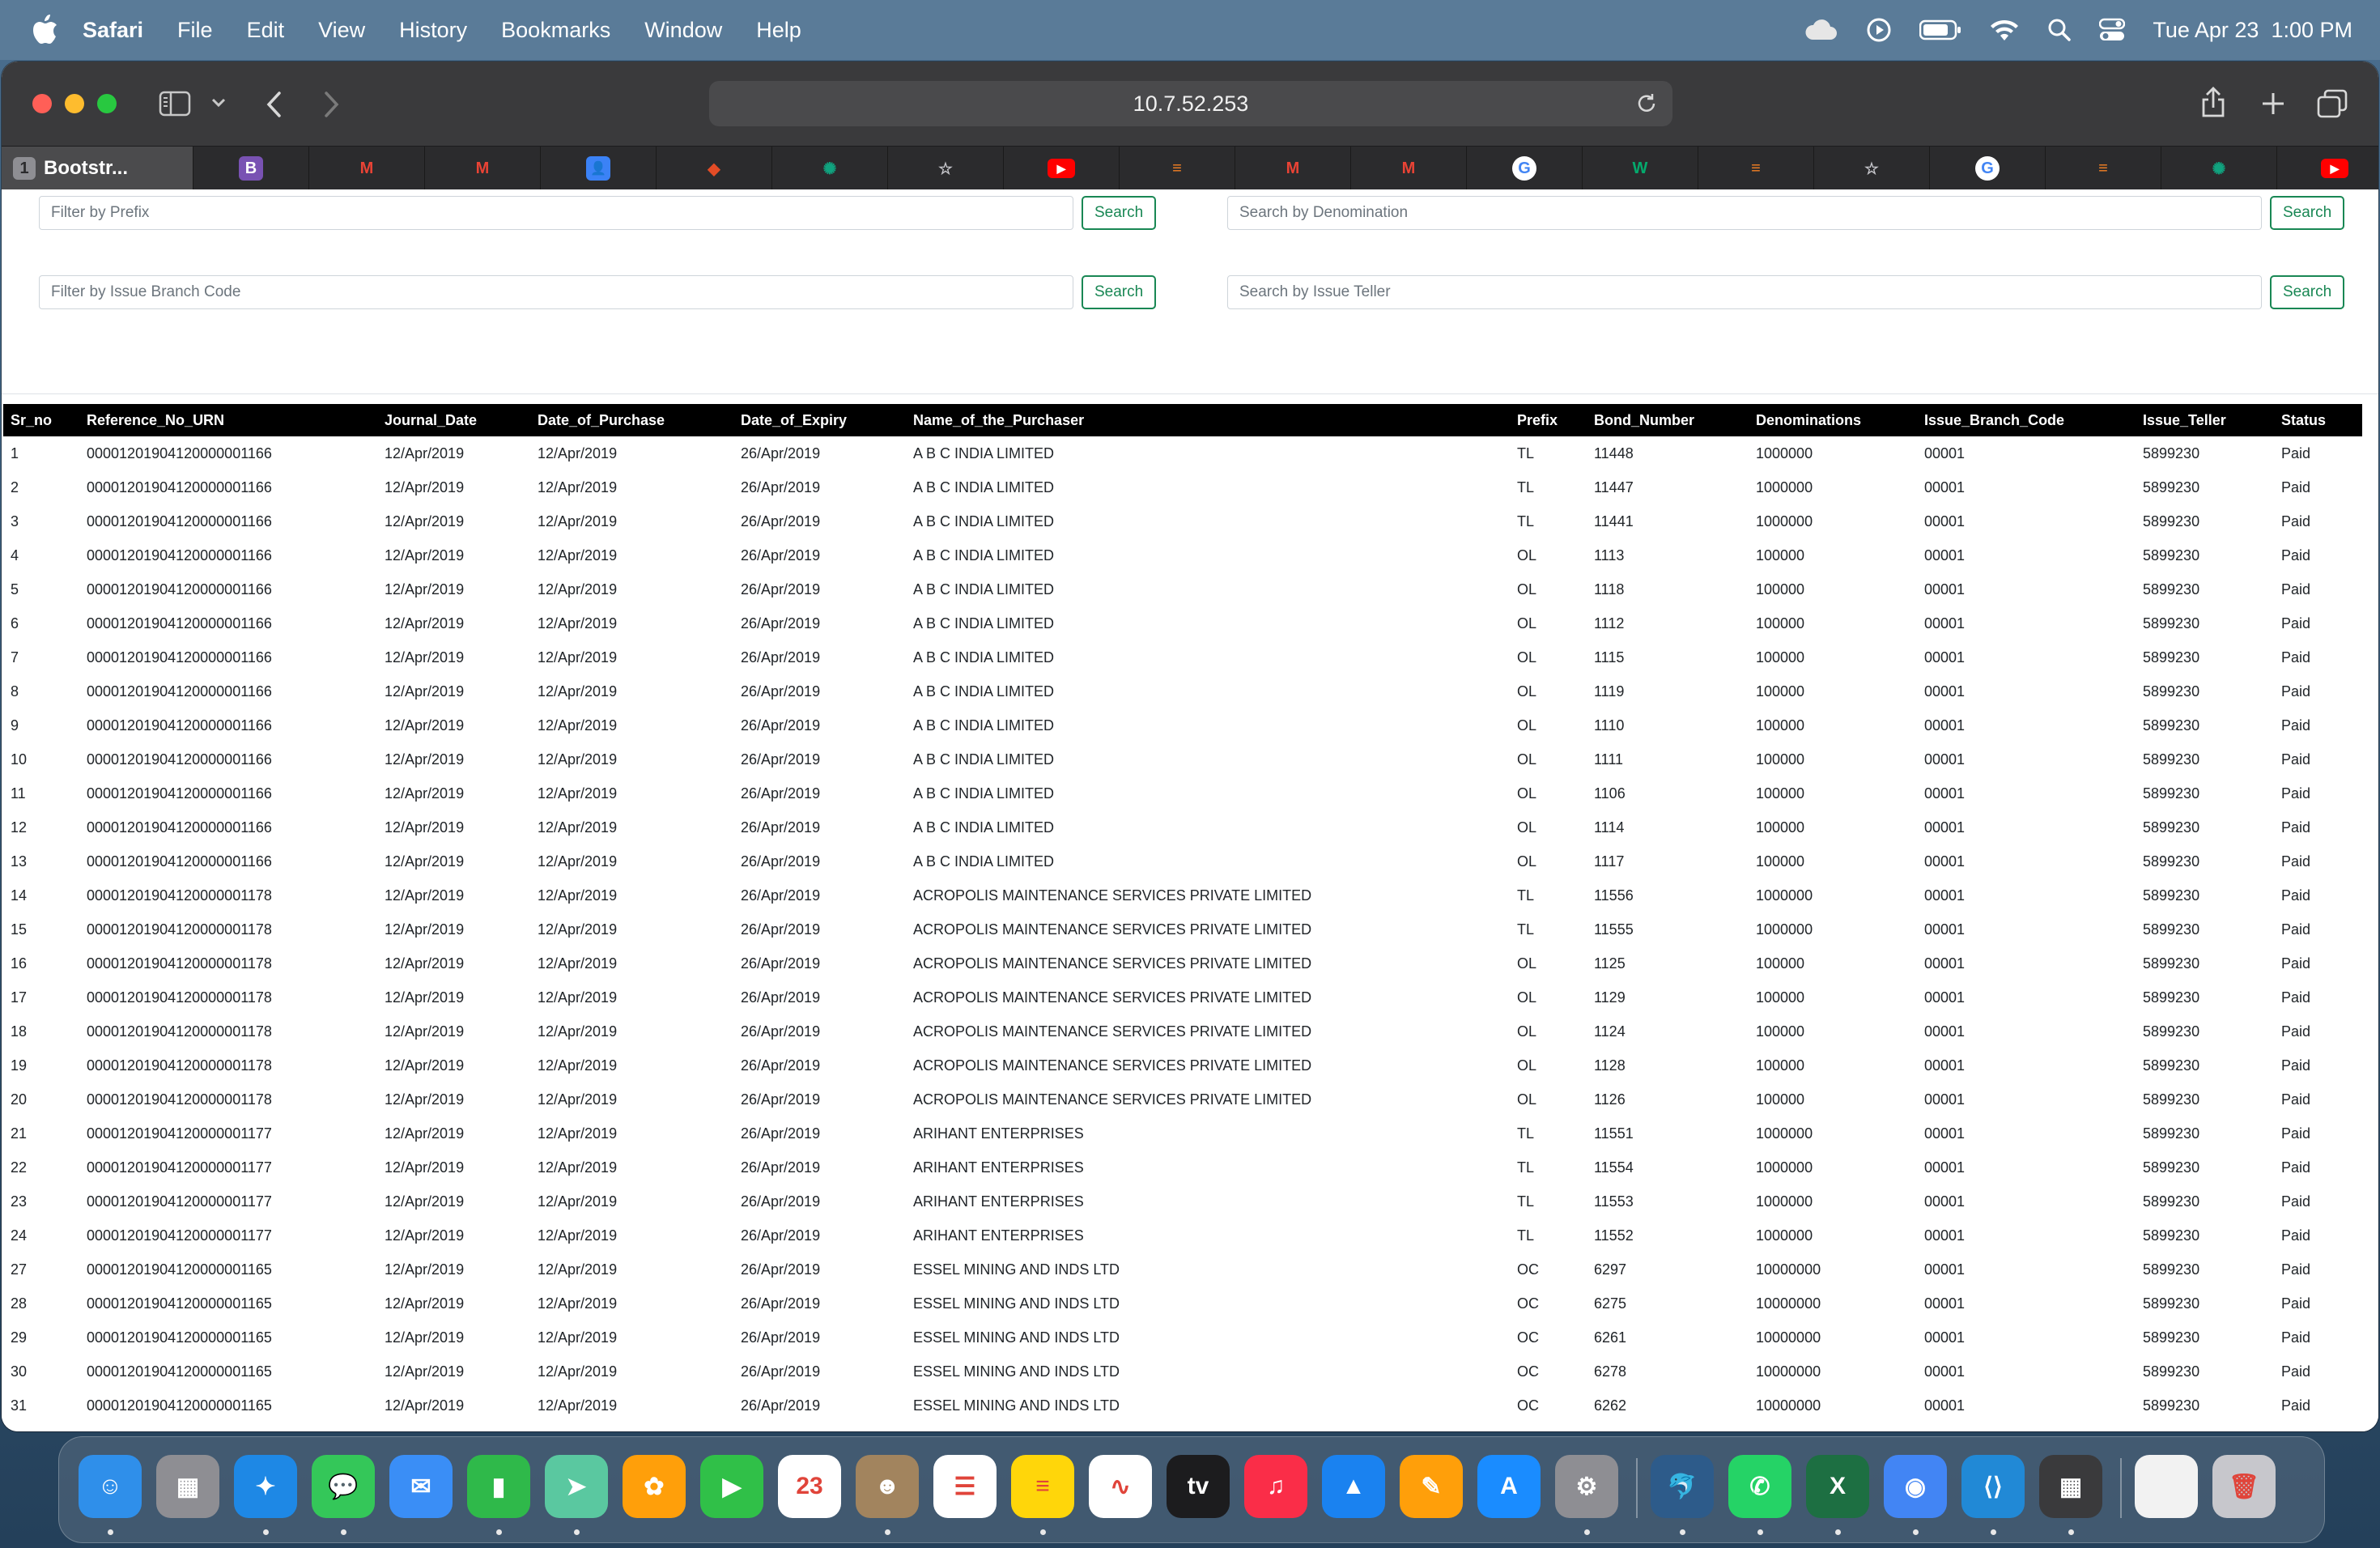  Describe the element at coordinates (1353, 1486) in the screenshot. I see `keynote-icon: ▲` at that location.